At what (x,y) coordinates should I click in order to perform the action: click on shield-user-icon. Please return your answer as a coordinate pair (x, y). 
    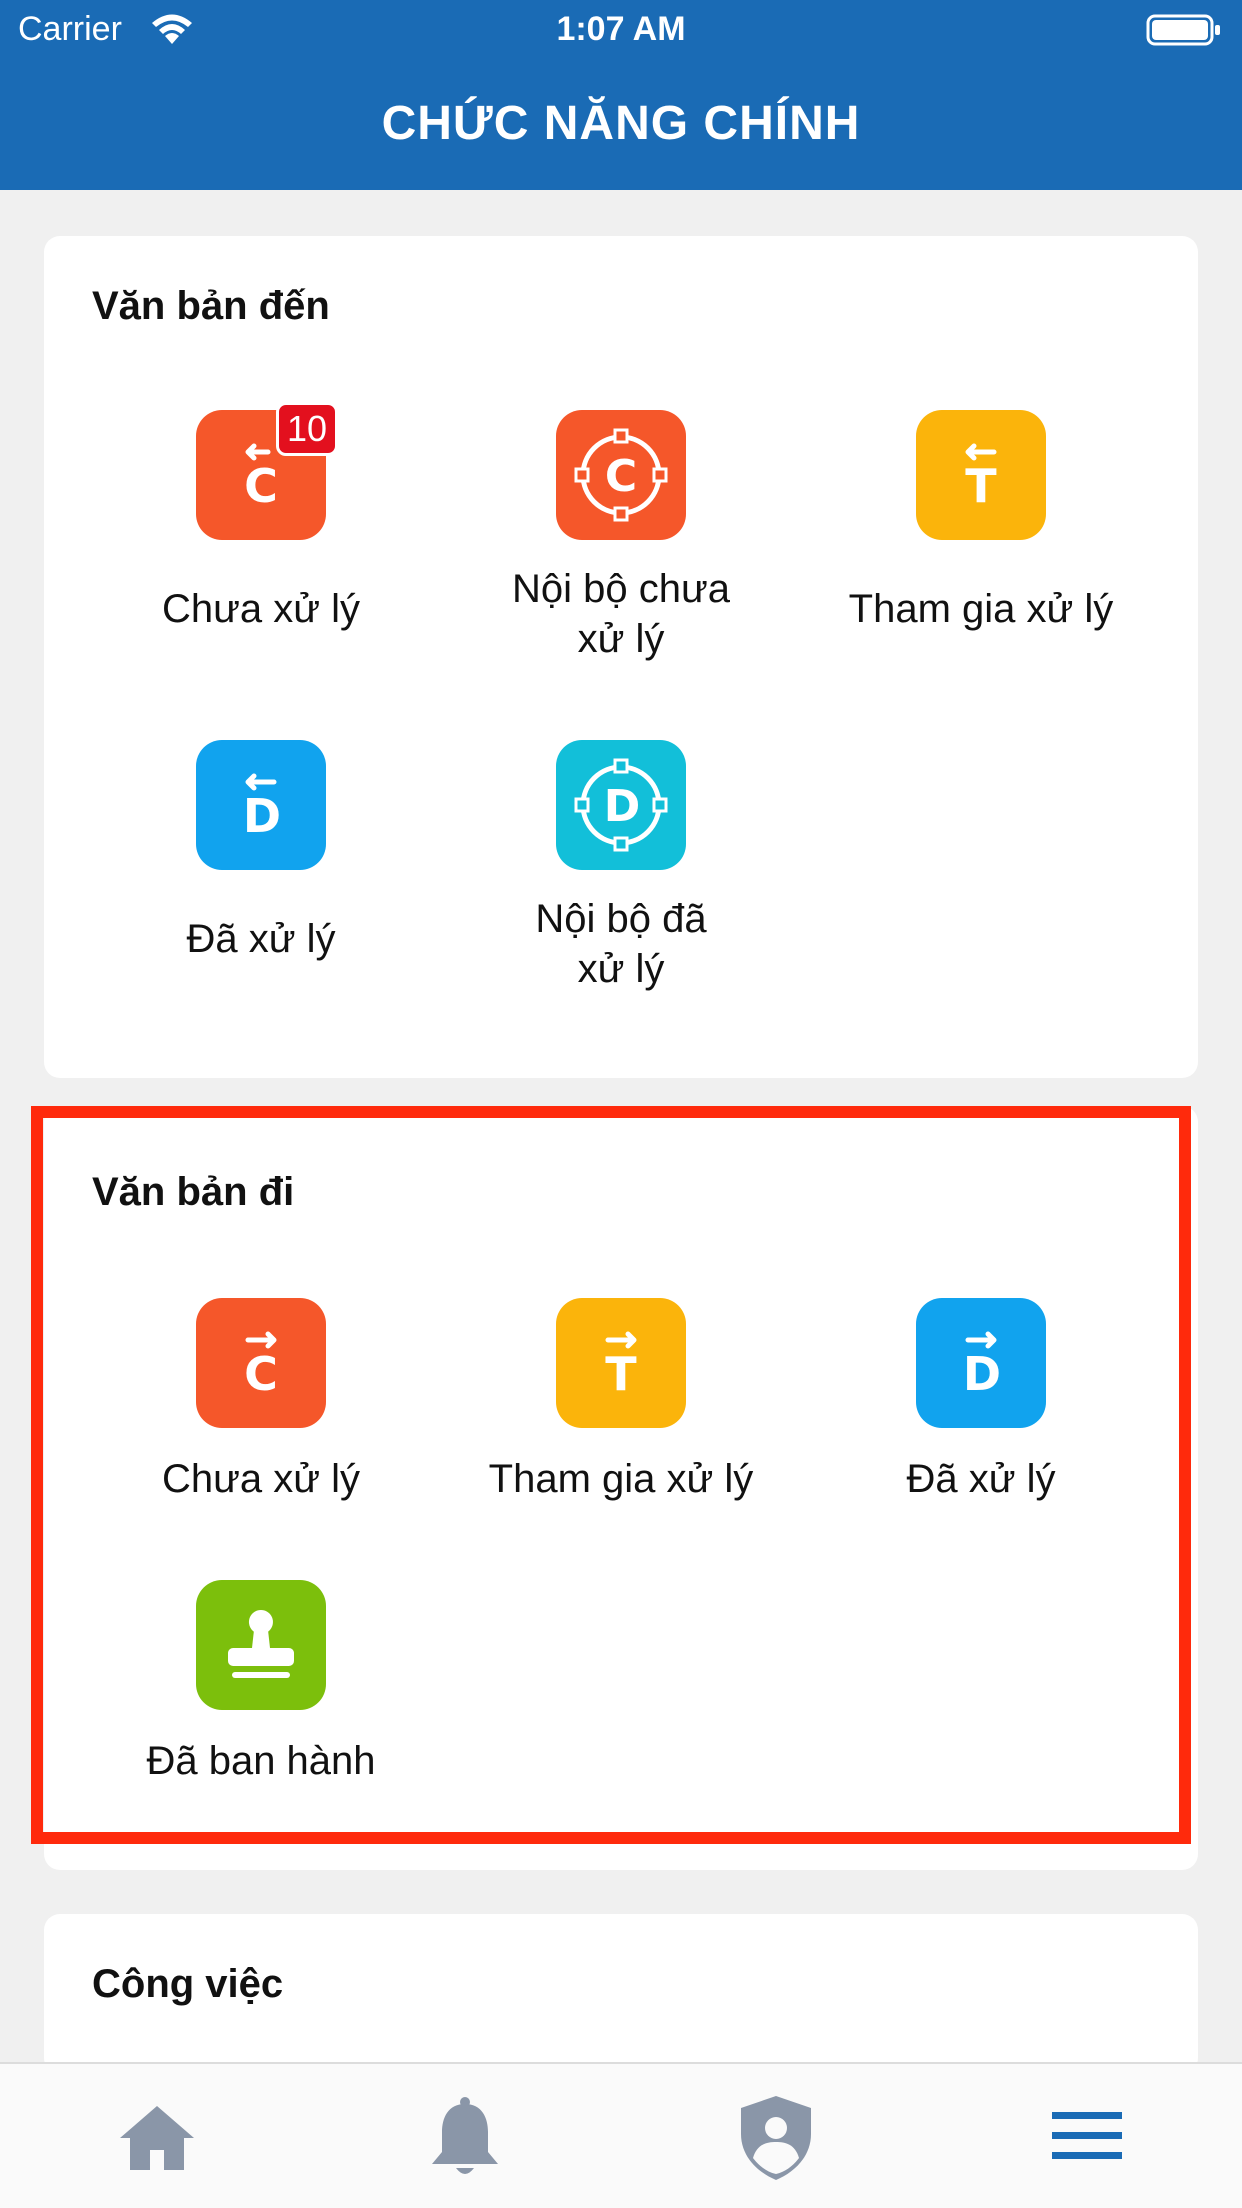
    Looking at the image, I should click on (776, 2138).